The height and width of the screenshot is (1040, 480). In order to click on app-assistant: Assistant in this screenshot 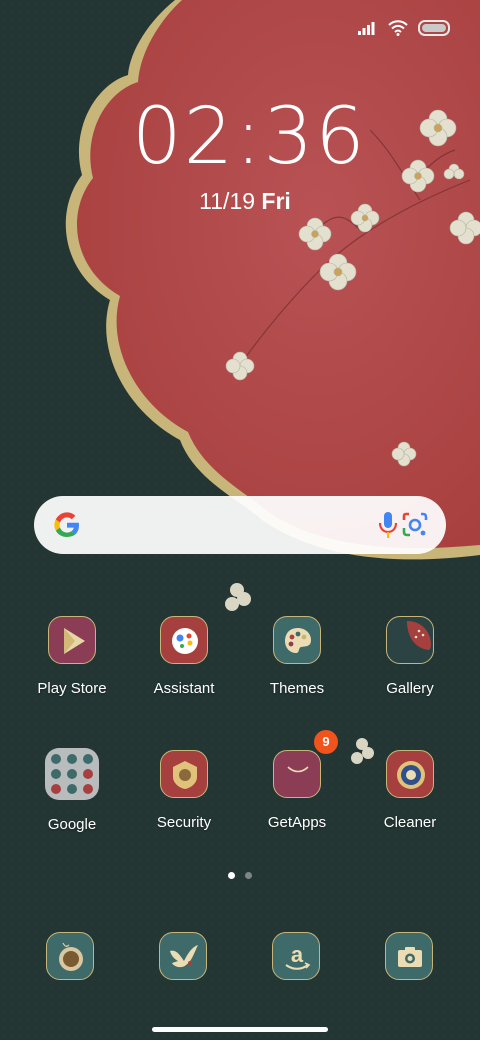, I will do `click(184, 656)`.